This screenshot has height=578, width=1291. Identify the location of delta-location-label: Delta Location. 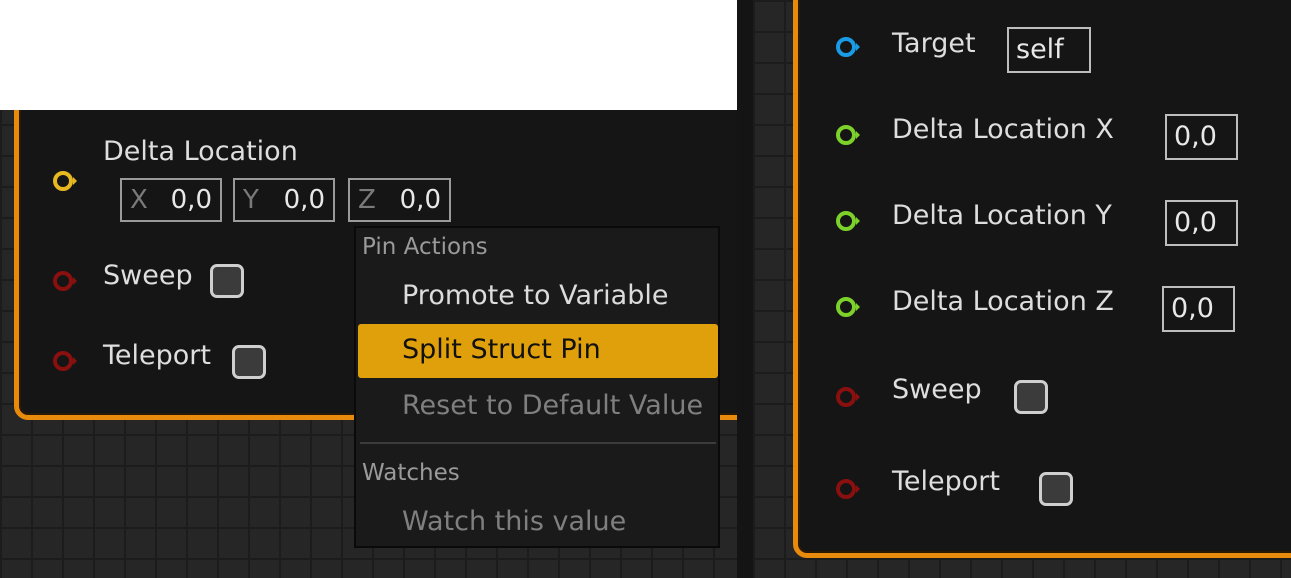
(200, 151).